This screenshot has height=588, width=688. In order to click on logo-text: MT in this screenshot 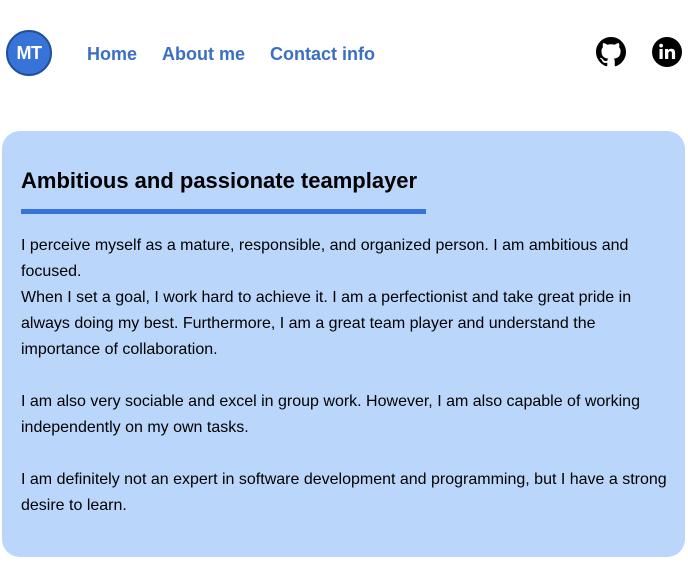, I will do `click(29, 52)`.